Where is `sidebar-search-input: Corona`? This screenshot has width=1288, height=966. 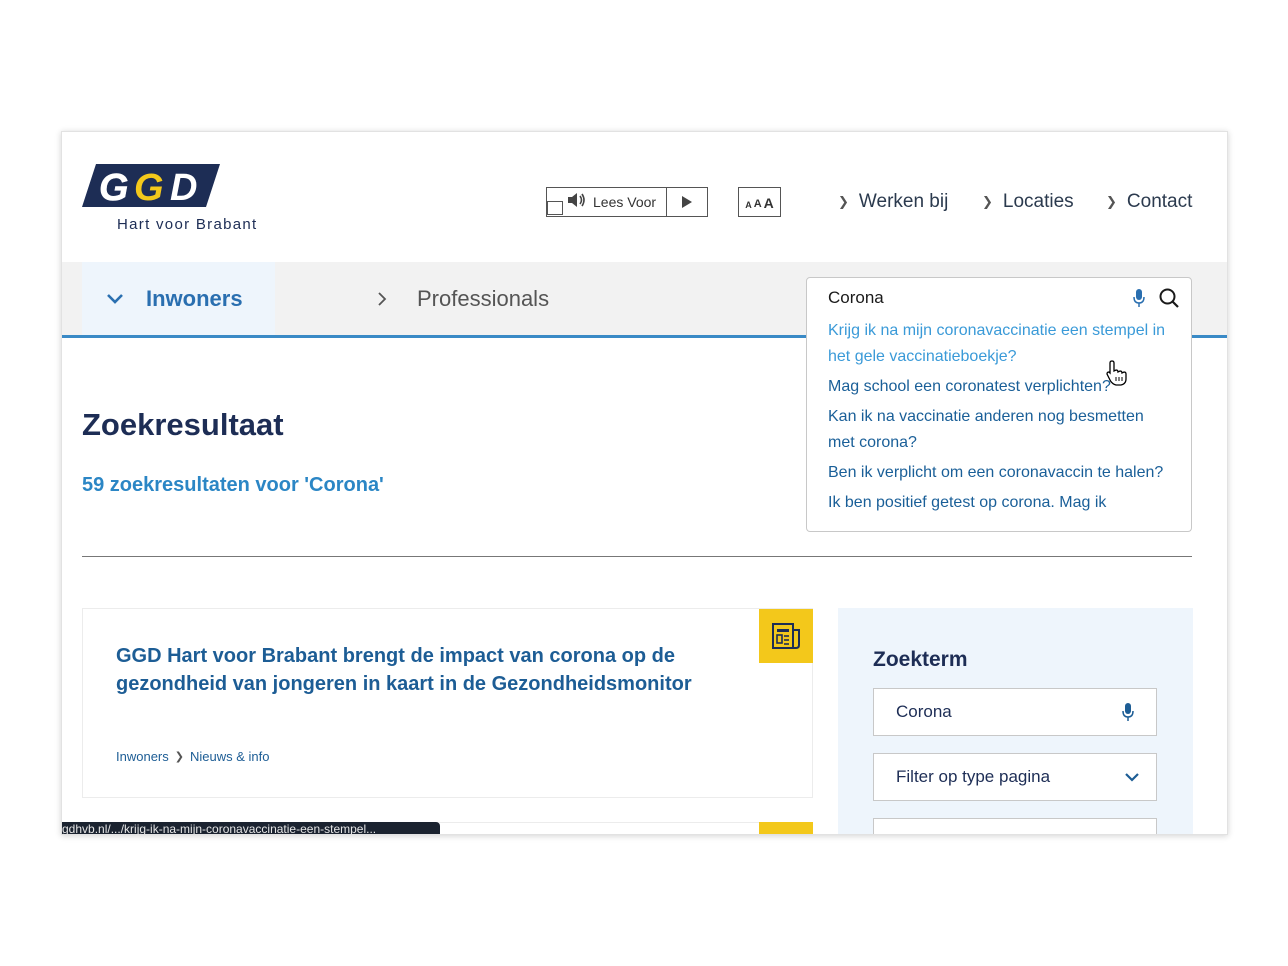 sidebar-search-input: Corona is located at coordinates (1015, 712).